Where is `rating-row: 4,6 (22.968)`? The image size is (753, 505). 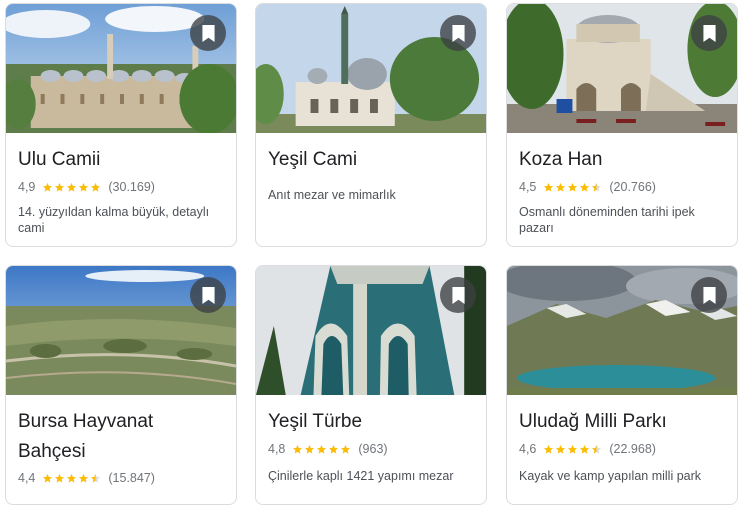 rating-row: 4,6 (22.968) is located at coordinates (587, 449).